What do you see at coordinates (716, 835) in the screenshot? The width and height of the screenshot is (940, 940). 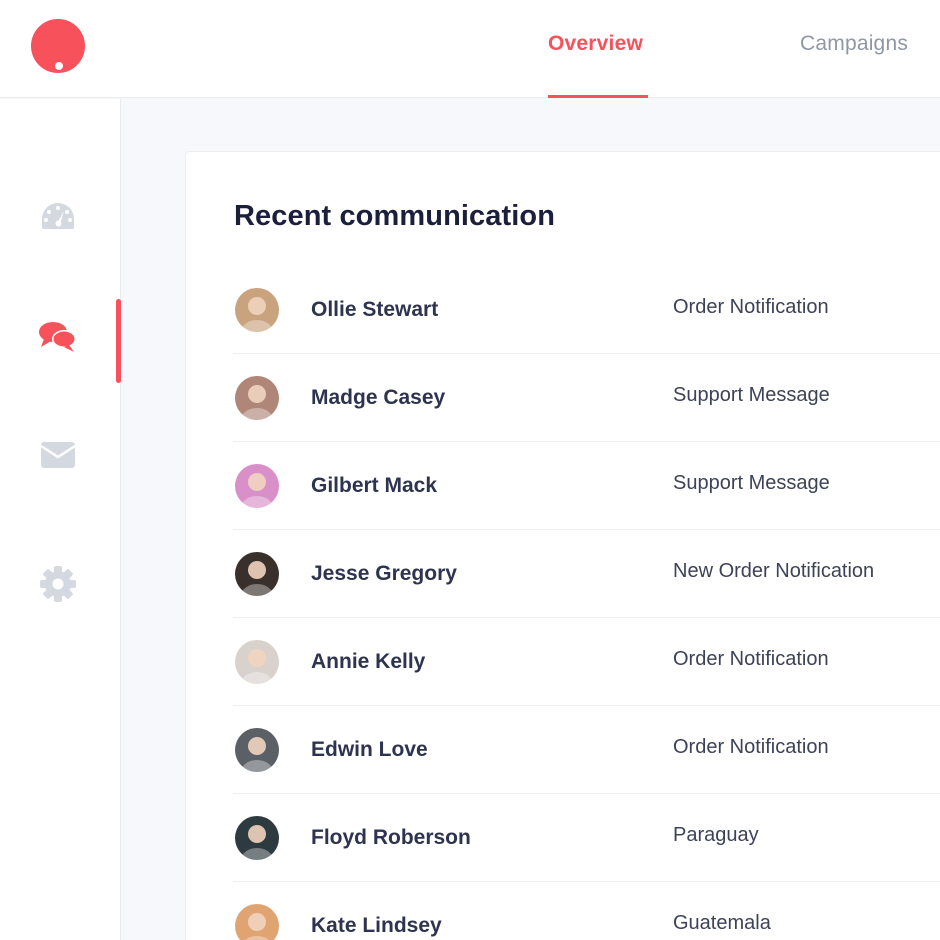 I see `message-type: Paraguay` at bounding box center [716, 835].